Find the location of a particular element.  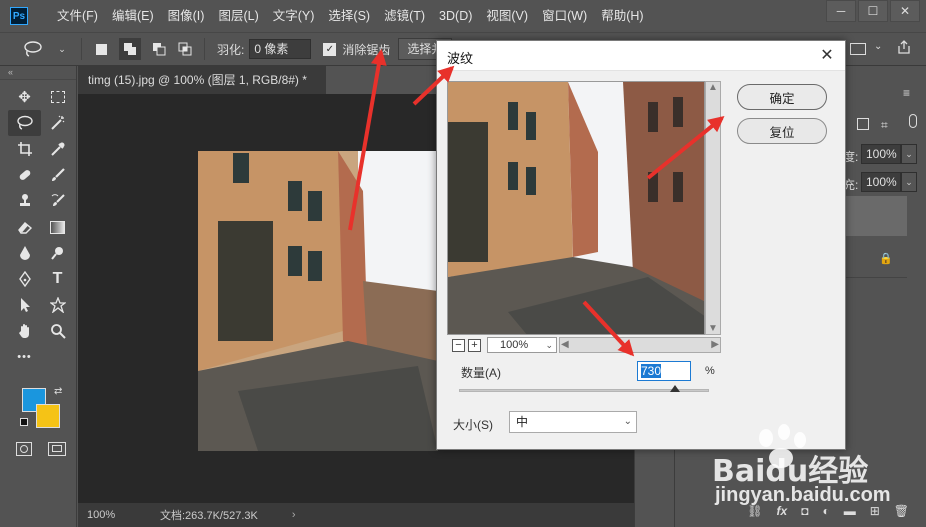

background-color-swatch is located at coordinates (48, 416).